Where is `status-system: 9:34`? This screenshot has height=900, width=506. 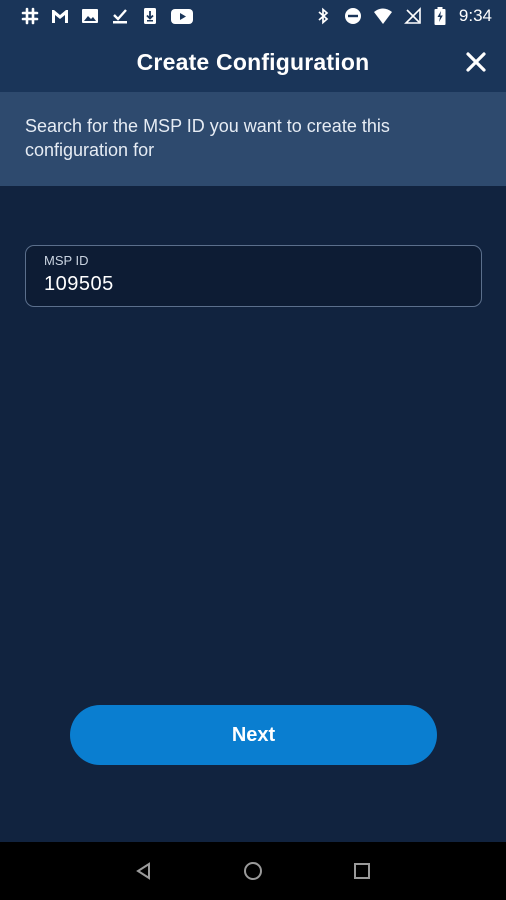 status-system: 9:34 is located at coordinates (402, 16).